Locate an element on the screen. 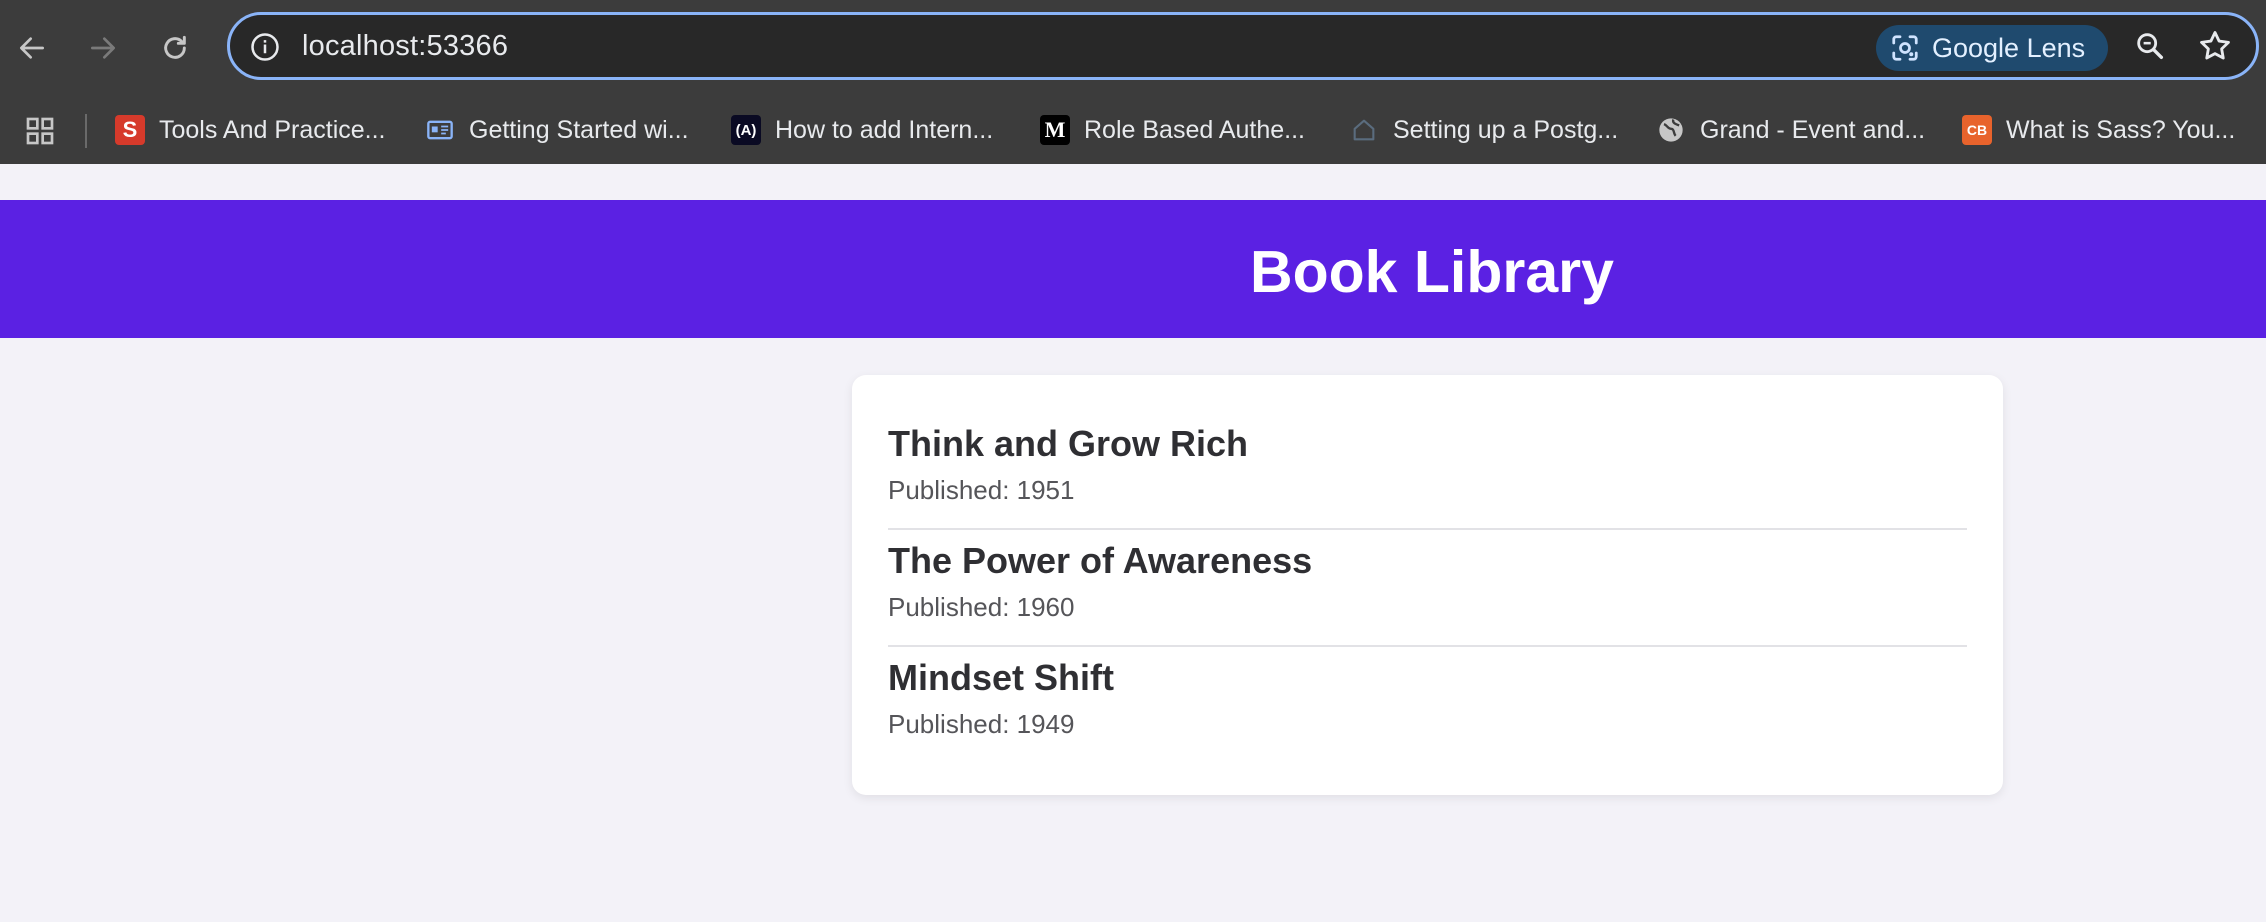 The image size is (2266, 922). page-title: Book Library is located at coordinates (1432, 272).